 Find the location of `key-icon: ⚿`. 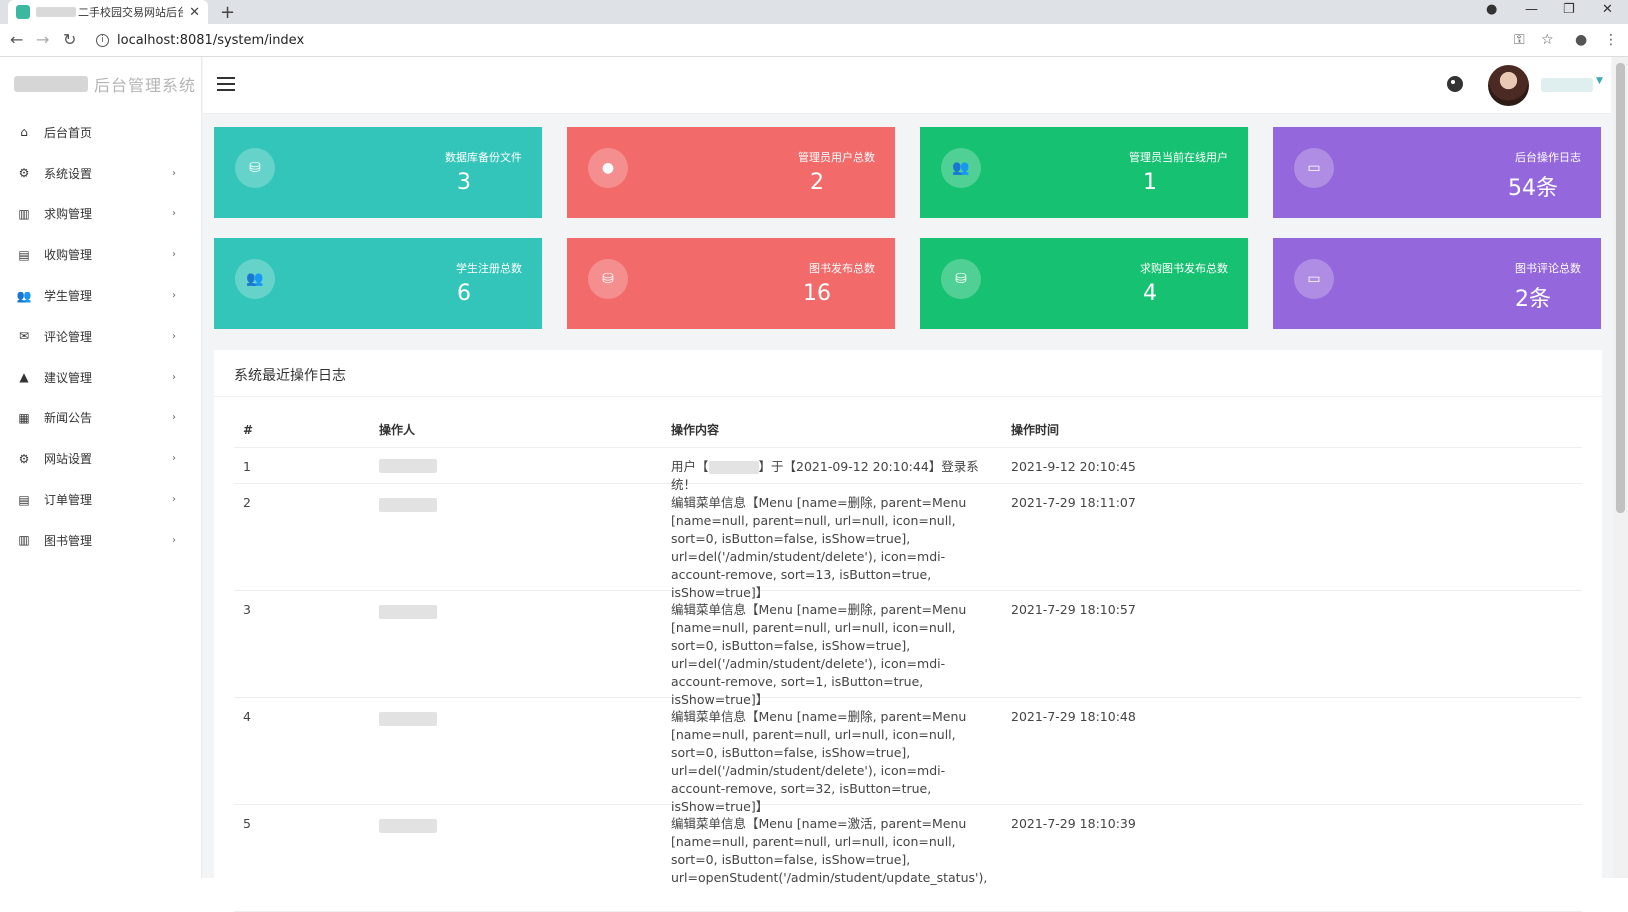

key-icon: ⚿ is located at coordinates (1519, 40).